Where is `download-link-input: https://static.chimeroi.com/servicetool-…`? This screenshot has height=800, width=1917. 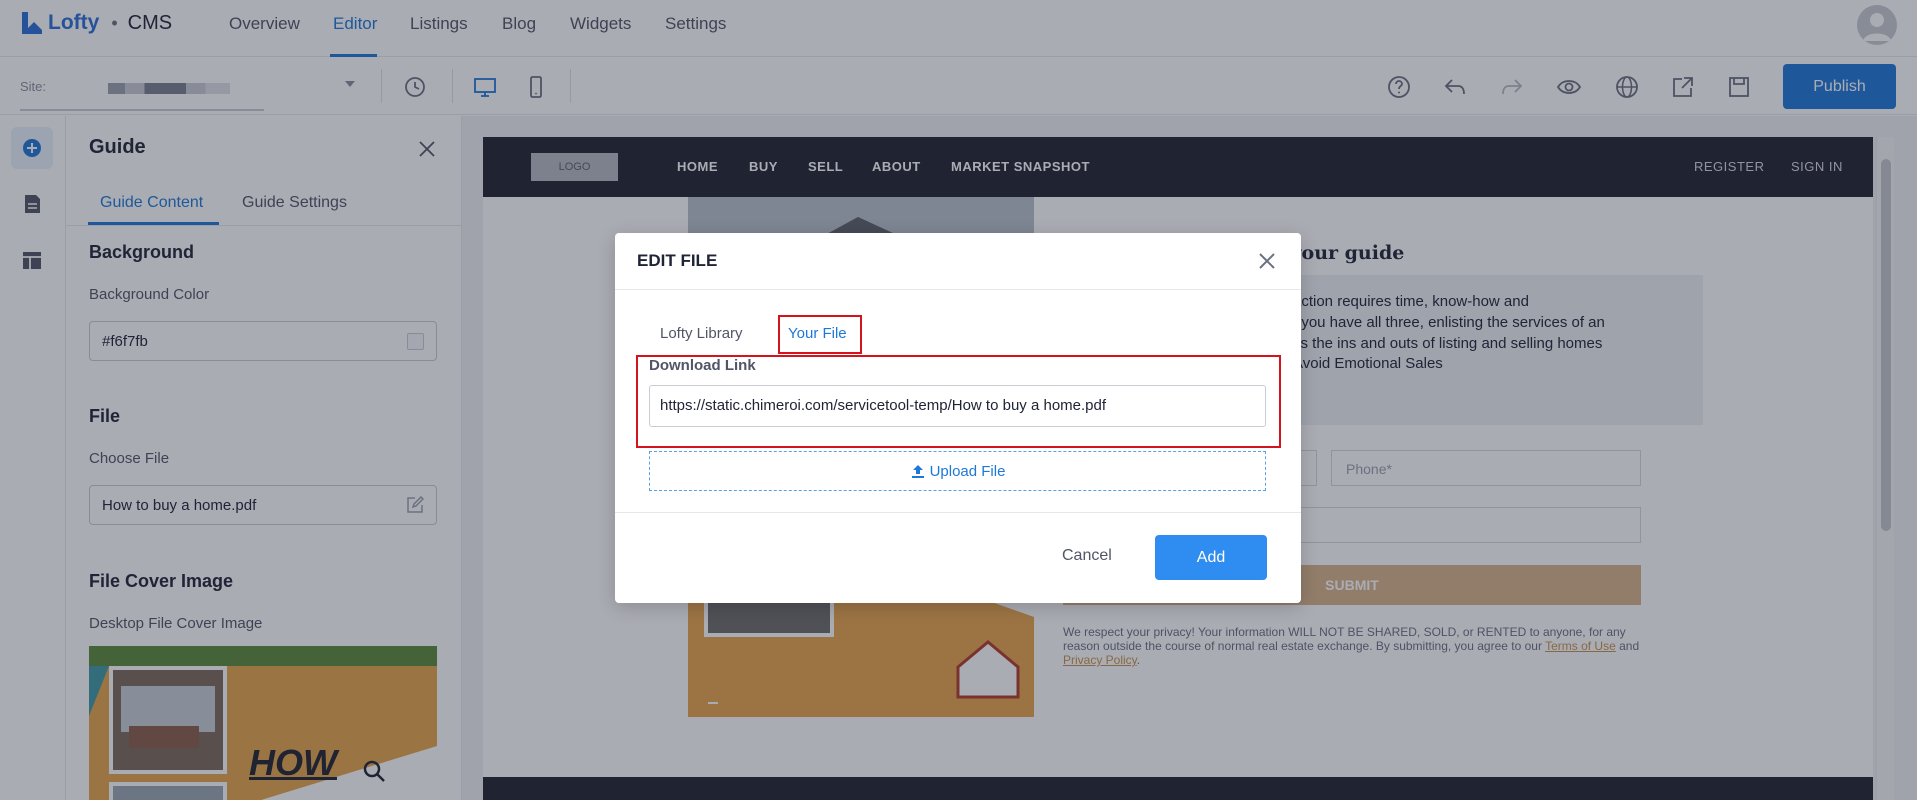 download-link-input: https://static.chimeroi.com/servicetool-… is located at coordinates (957, 406).